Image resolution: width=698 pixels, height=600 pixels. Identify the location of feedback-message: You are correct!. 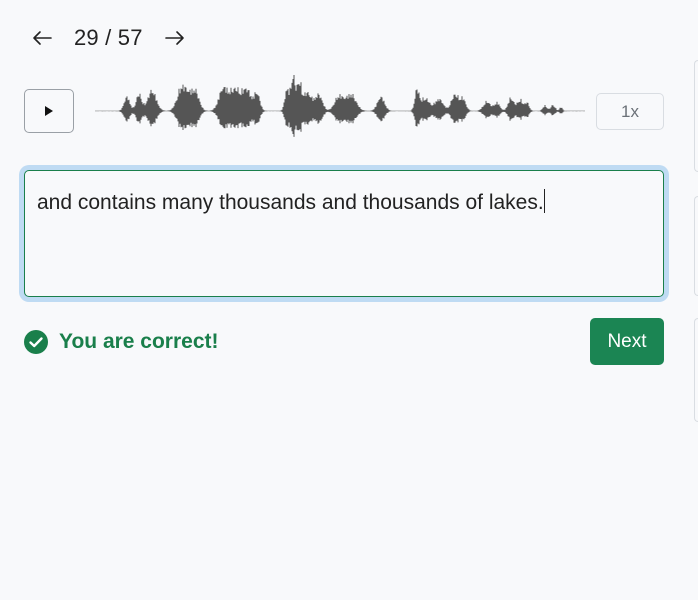
(121, 342).